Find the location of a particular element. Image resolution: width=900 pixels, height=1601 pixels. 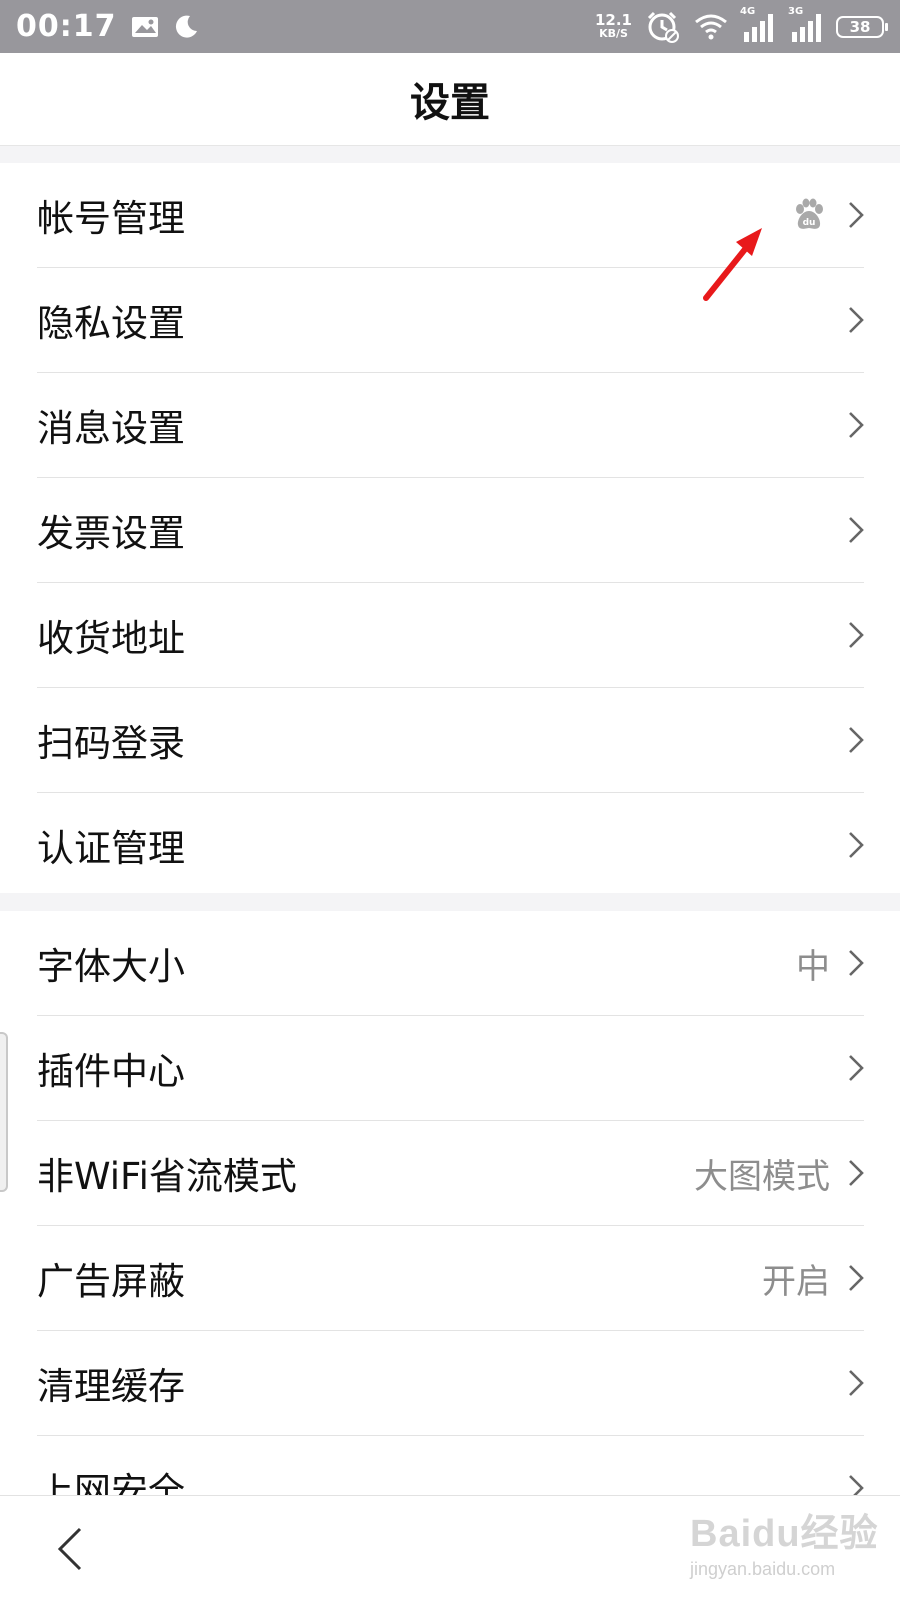

settings-row-clear-cache: 清理缓存 is located at coordinates (450, 1383).